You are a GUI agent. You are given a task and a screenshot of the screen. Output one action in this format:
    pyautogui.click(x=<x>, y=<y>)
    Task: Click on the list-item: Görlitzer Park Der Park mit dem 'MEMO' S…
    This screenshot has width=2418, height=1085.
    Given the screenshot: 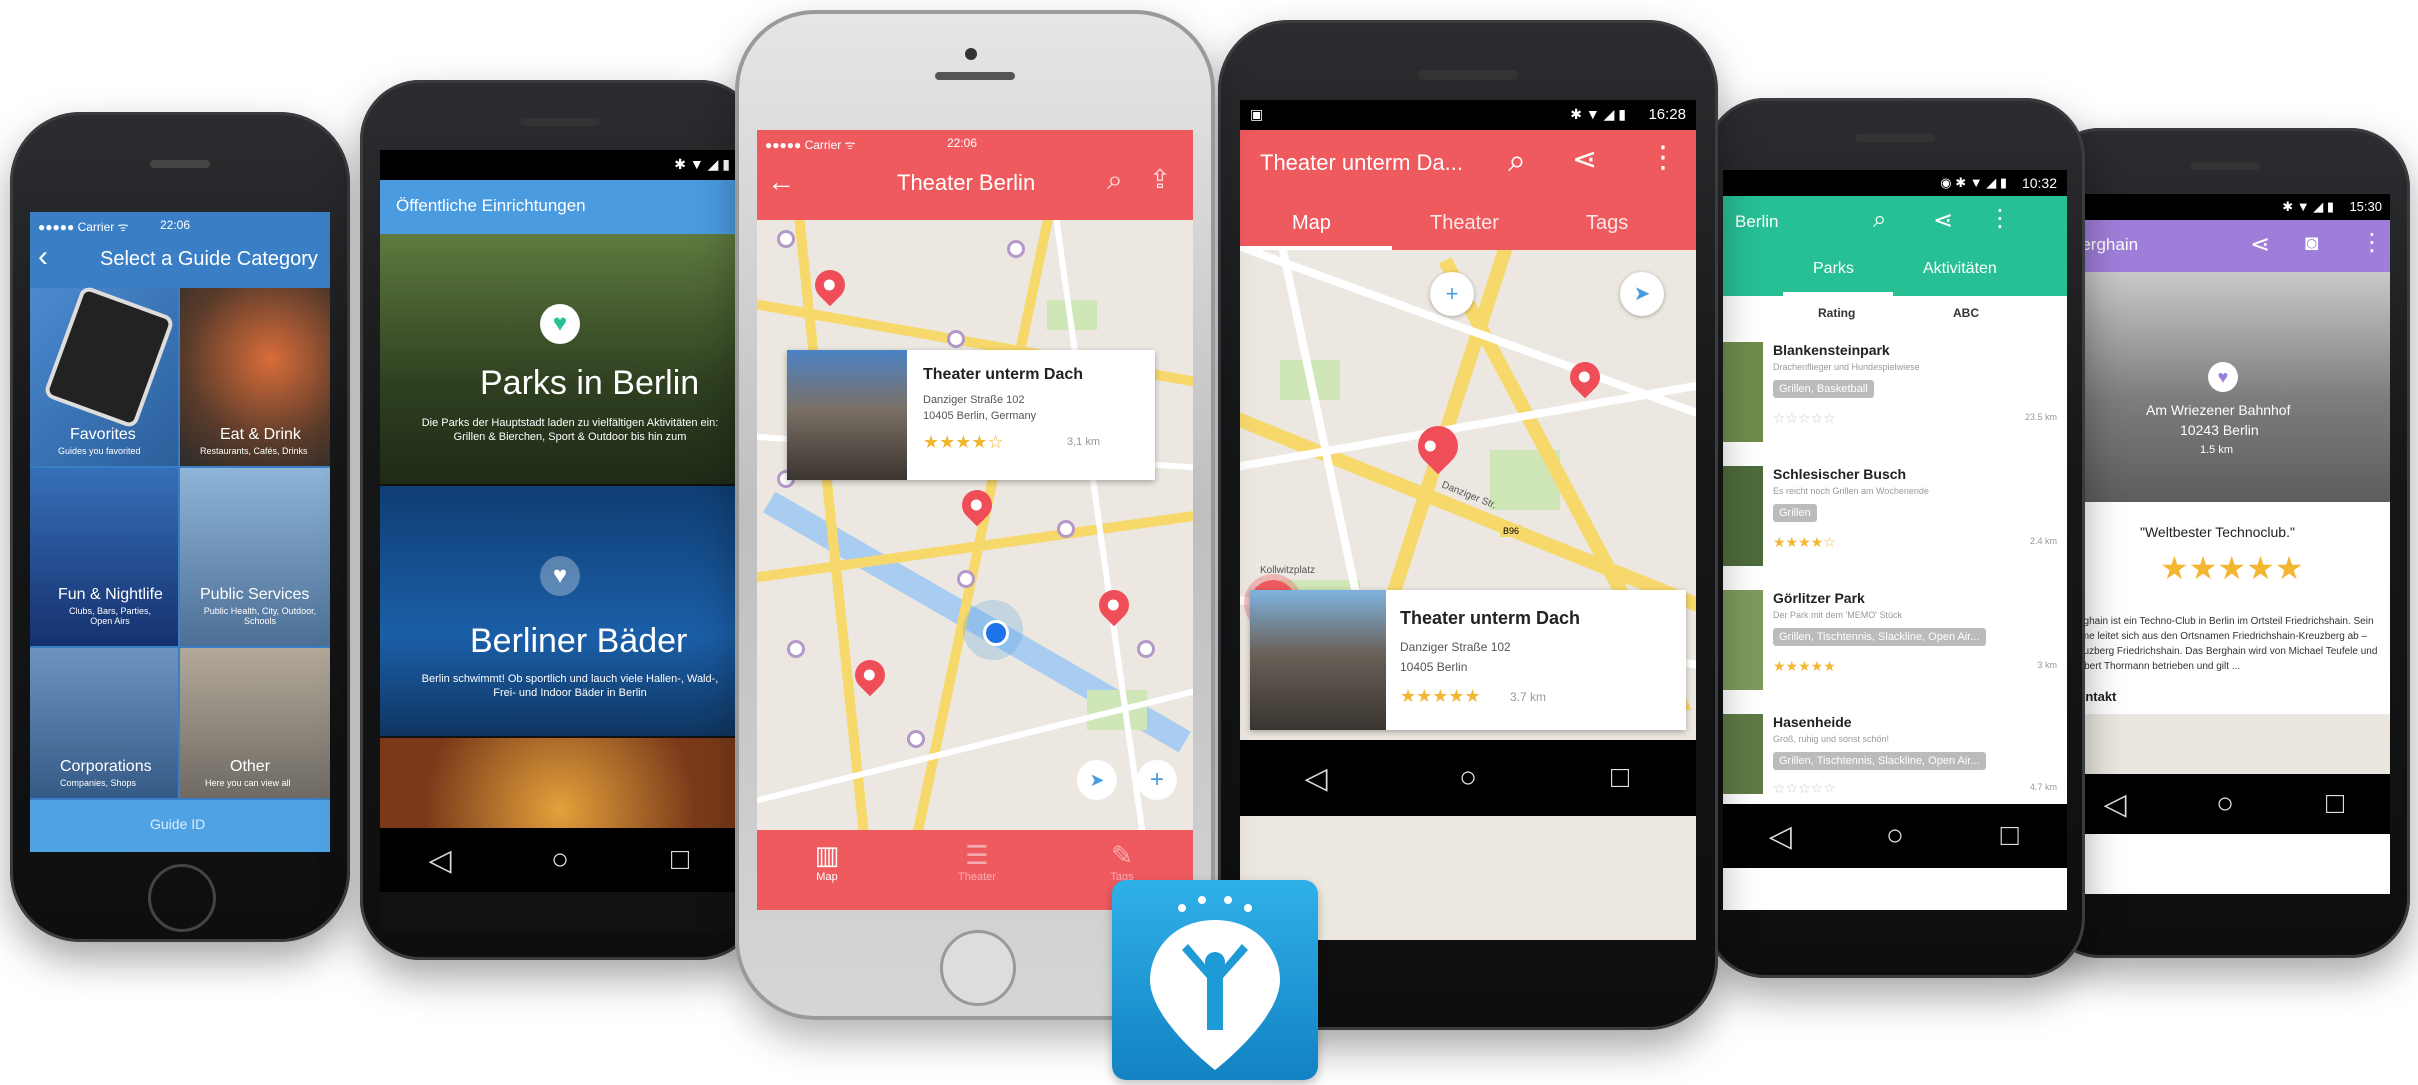 What is the action you would take?
    pyautogui.click(x=1895, y=642)
    